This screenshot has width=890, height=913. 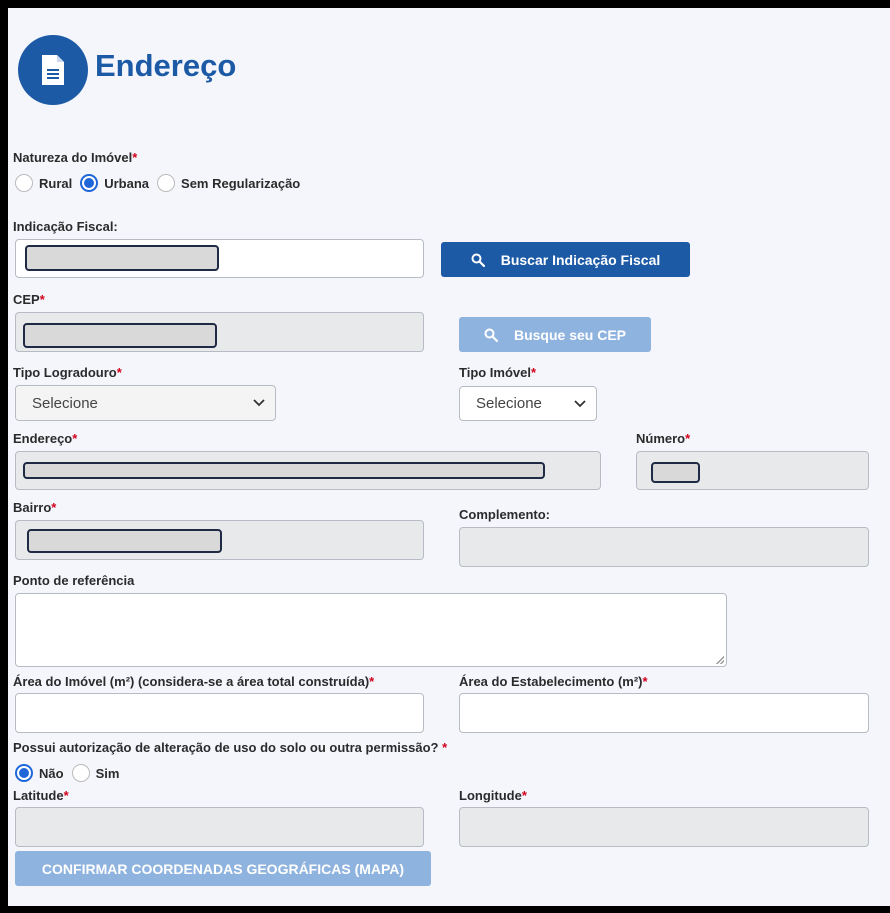 What do you see at coordinates (35, 507) in the screenshot?
I see `bairro-label: Bairro*` at bounding box center [35, 507].